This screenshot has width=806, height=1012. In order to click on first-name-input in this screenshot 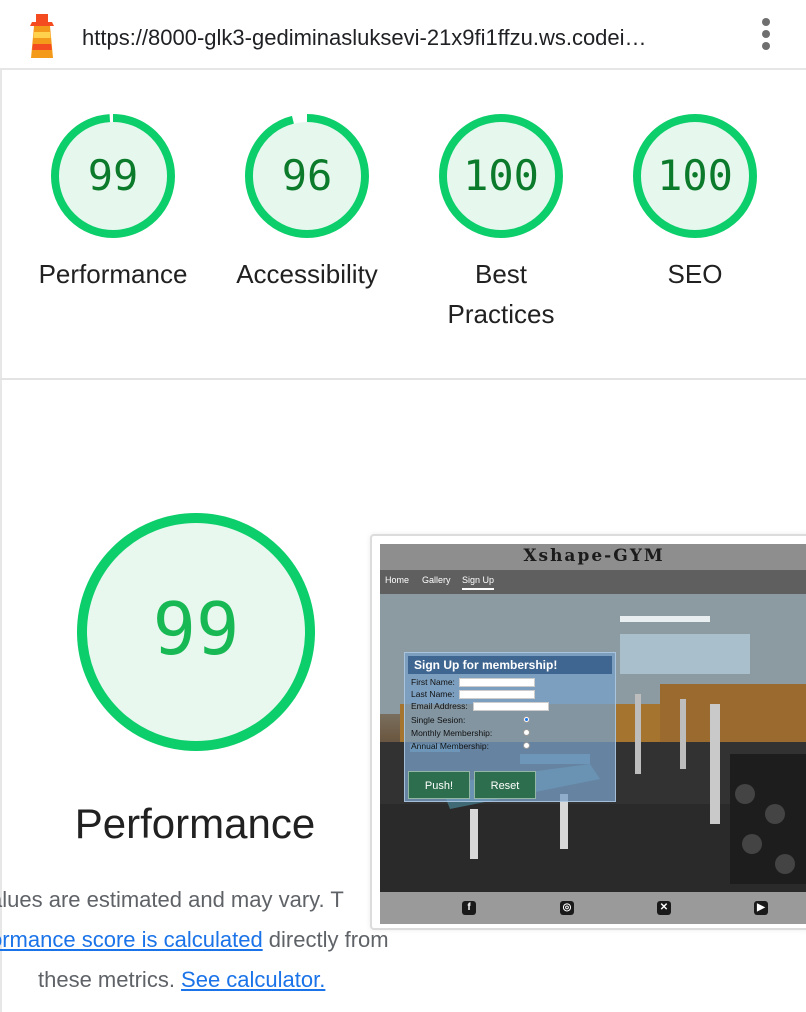, I will do `click(497, 682)`.